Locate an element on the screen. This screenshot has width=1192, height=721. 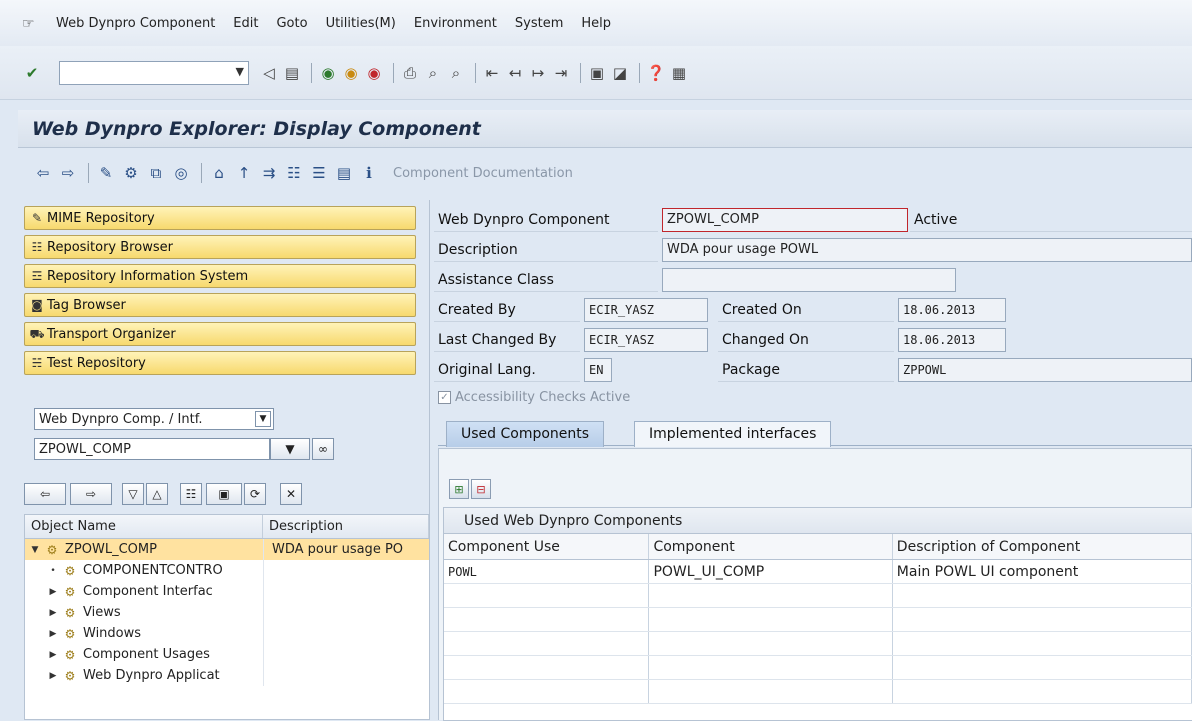
expanded-twisty-icon: ▼ is located at coordinates (35, 550).